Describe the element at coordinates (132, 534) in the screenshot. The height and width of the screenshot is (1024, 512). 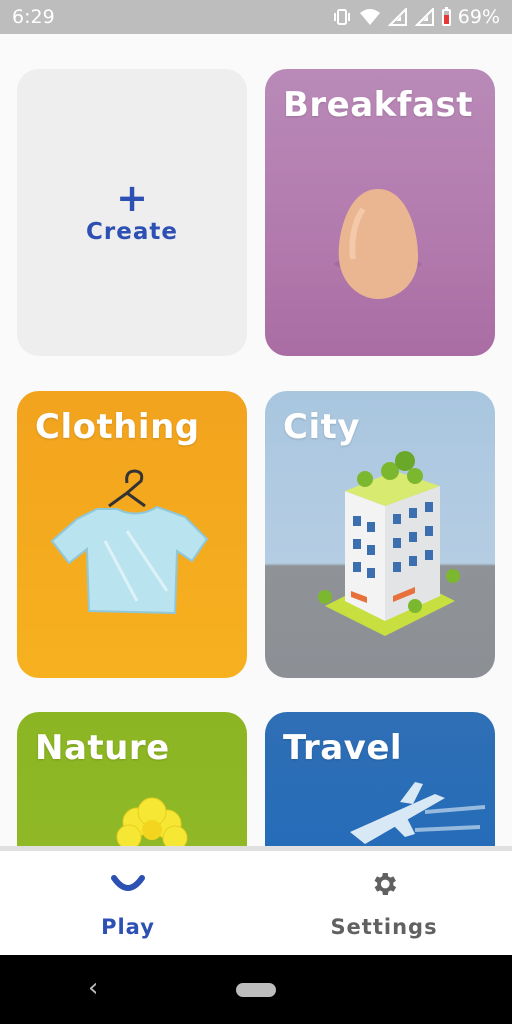
I see `card-clothing: Clothing` at that location.